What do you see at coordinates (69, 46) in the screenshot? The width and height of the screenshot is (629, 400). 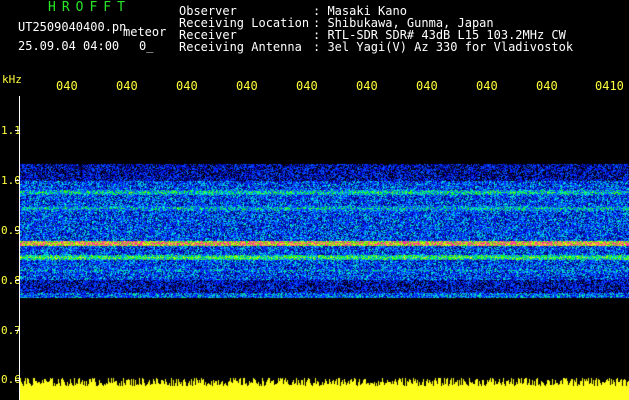 I see `date-time: 25.09.04 04:00` at bounding box center [69, 46].